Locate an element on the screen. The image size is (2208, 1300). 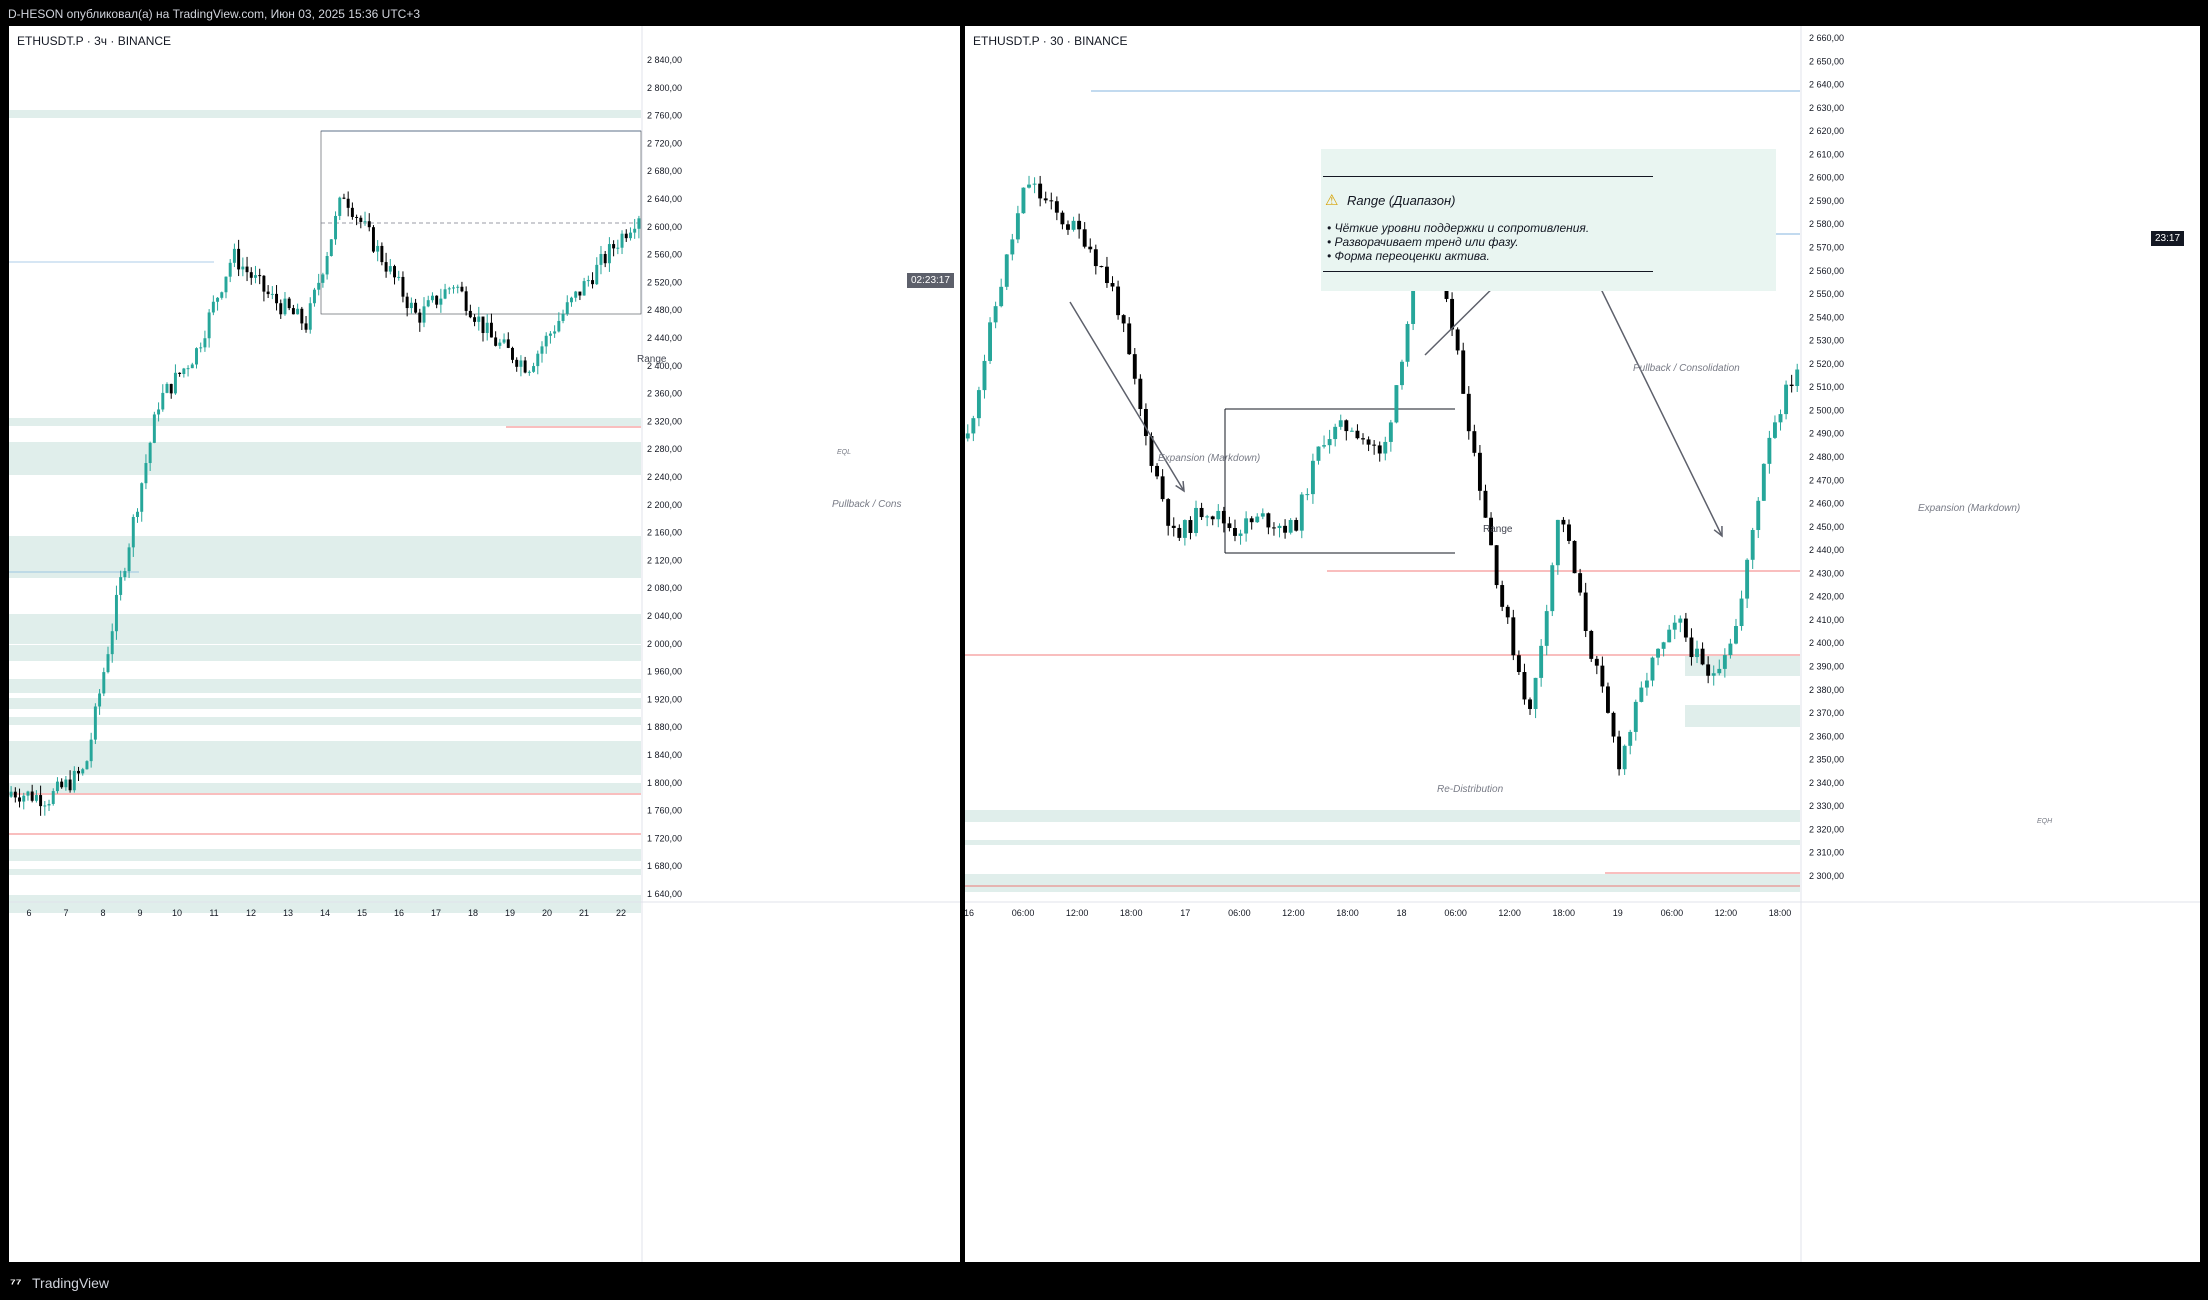
price-tick-label: 1 880,00 is located at coordinates (664, 727).